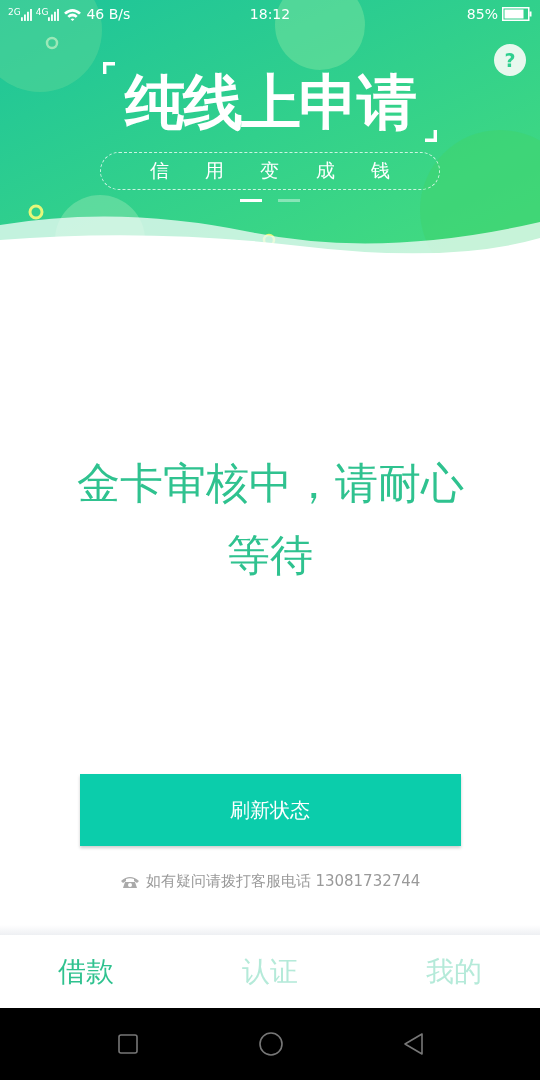 The height and width of the screenshot is (1080, 540). I want to click on battery-icon, so click(517, 14).